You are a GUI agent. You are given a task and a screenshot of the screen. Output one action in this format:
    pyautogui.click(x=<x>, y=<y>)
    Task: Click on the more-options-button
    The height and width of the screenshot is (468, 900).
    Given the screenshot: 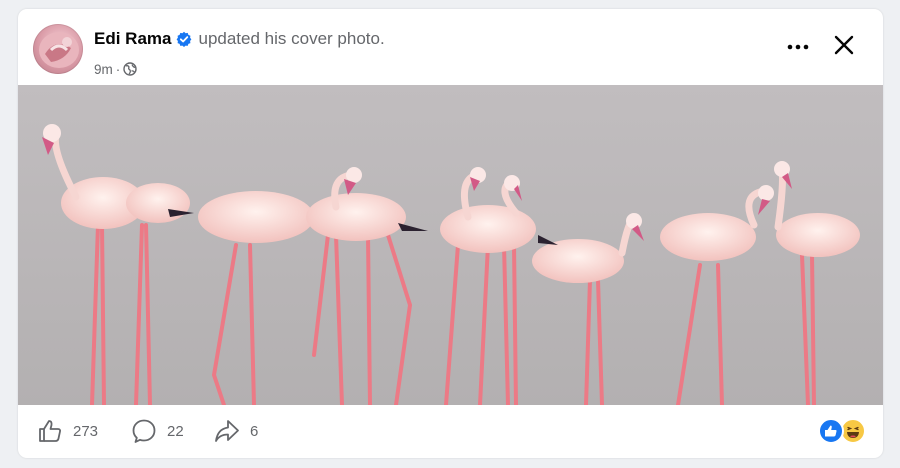 What is the action you would take?
    pyautogui.click(x=798, y=47)
    